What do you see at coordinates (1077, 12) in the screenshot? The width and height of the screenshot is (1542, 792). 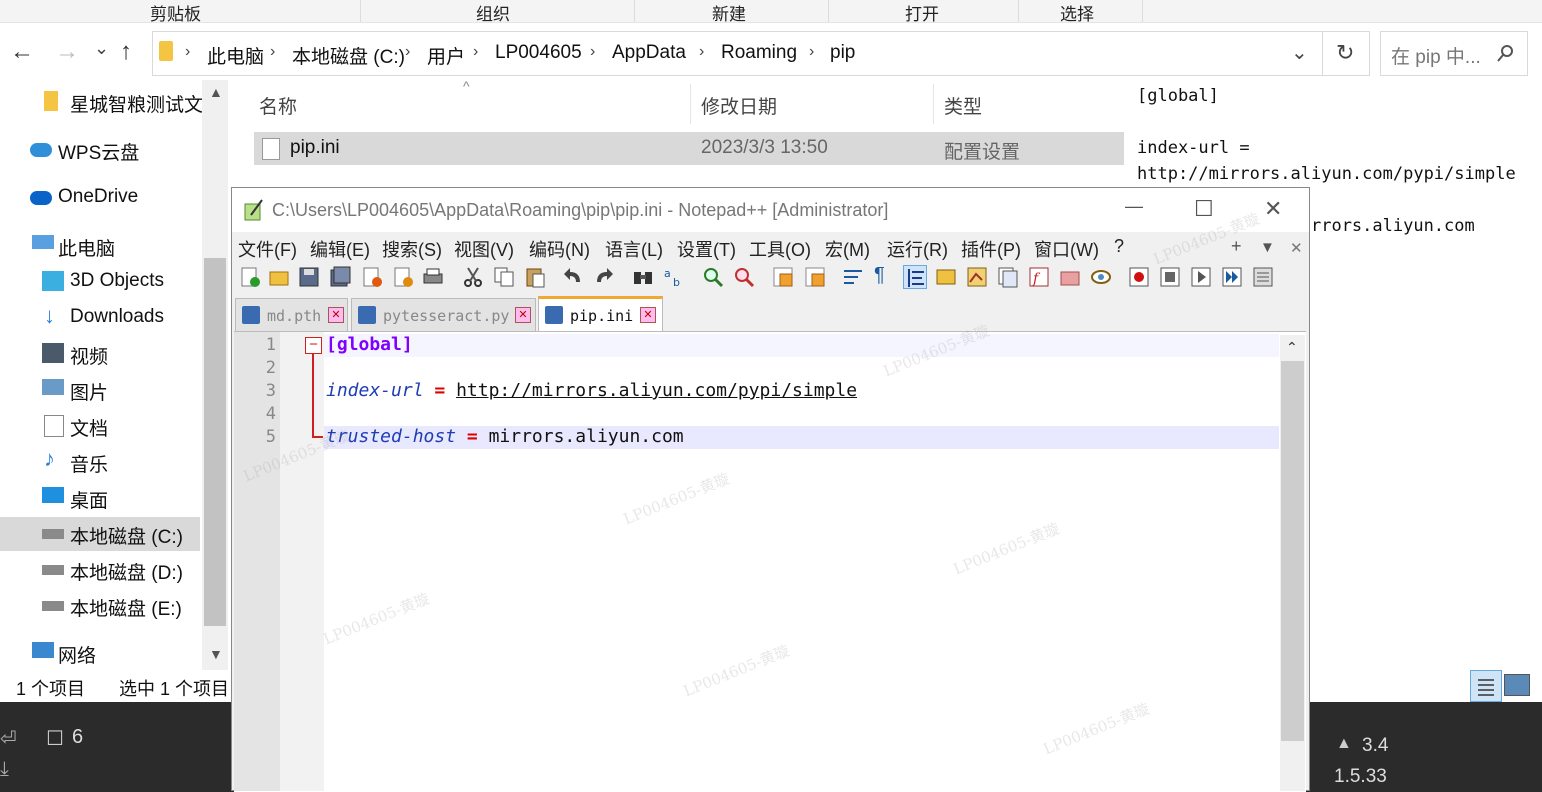 I see `ribbon-group-select: 选择` at bounding box center [1077, 12].